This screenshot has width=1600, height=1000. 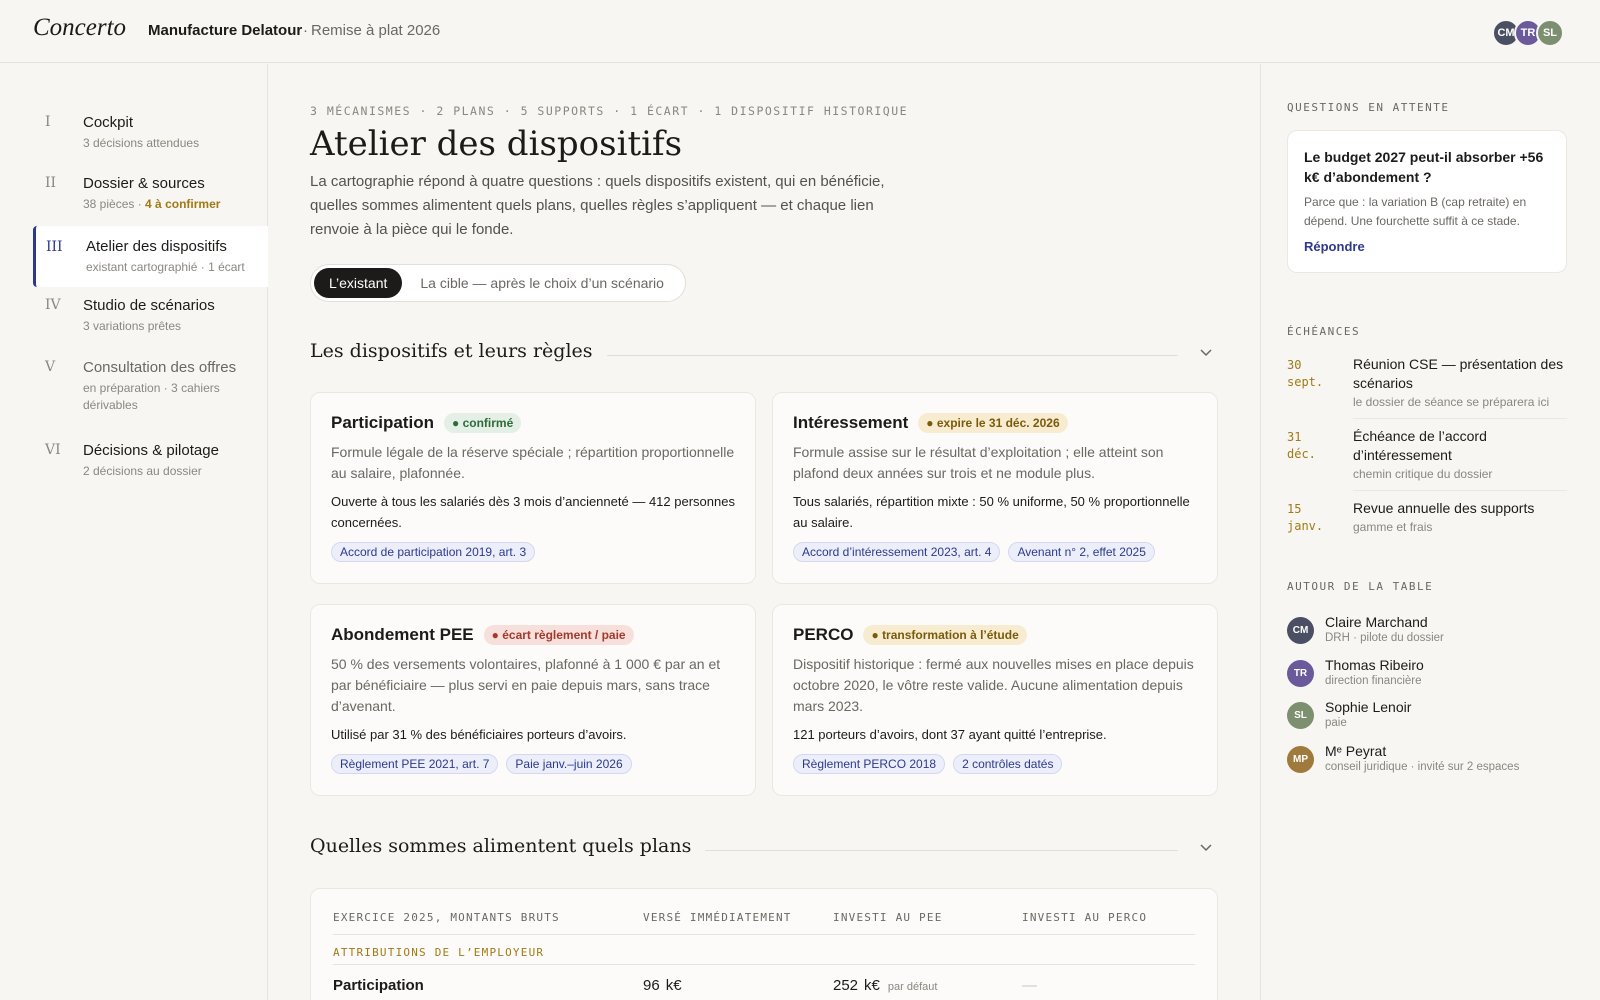 I want to click on cell-value: 252, so click(x=846, y=985).